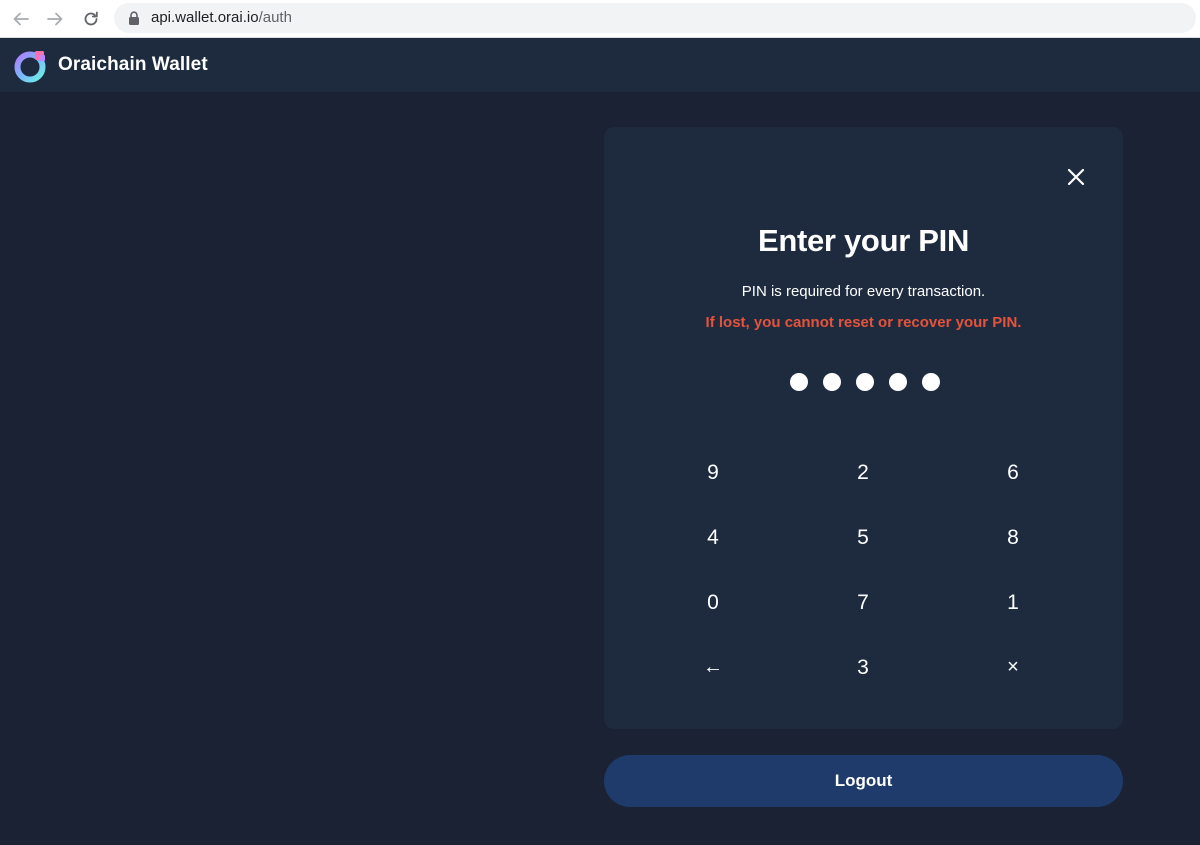 The image size is (1200, 845). I want to click on keypad-key-3: 3, so click(863, 667).